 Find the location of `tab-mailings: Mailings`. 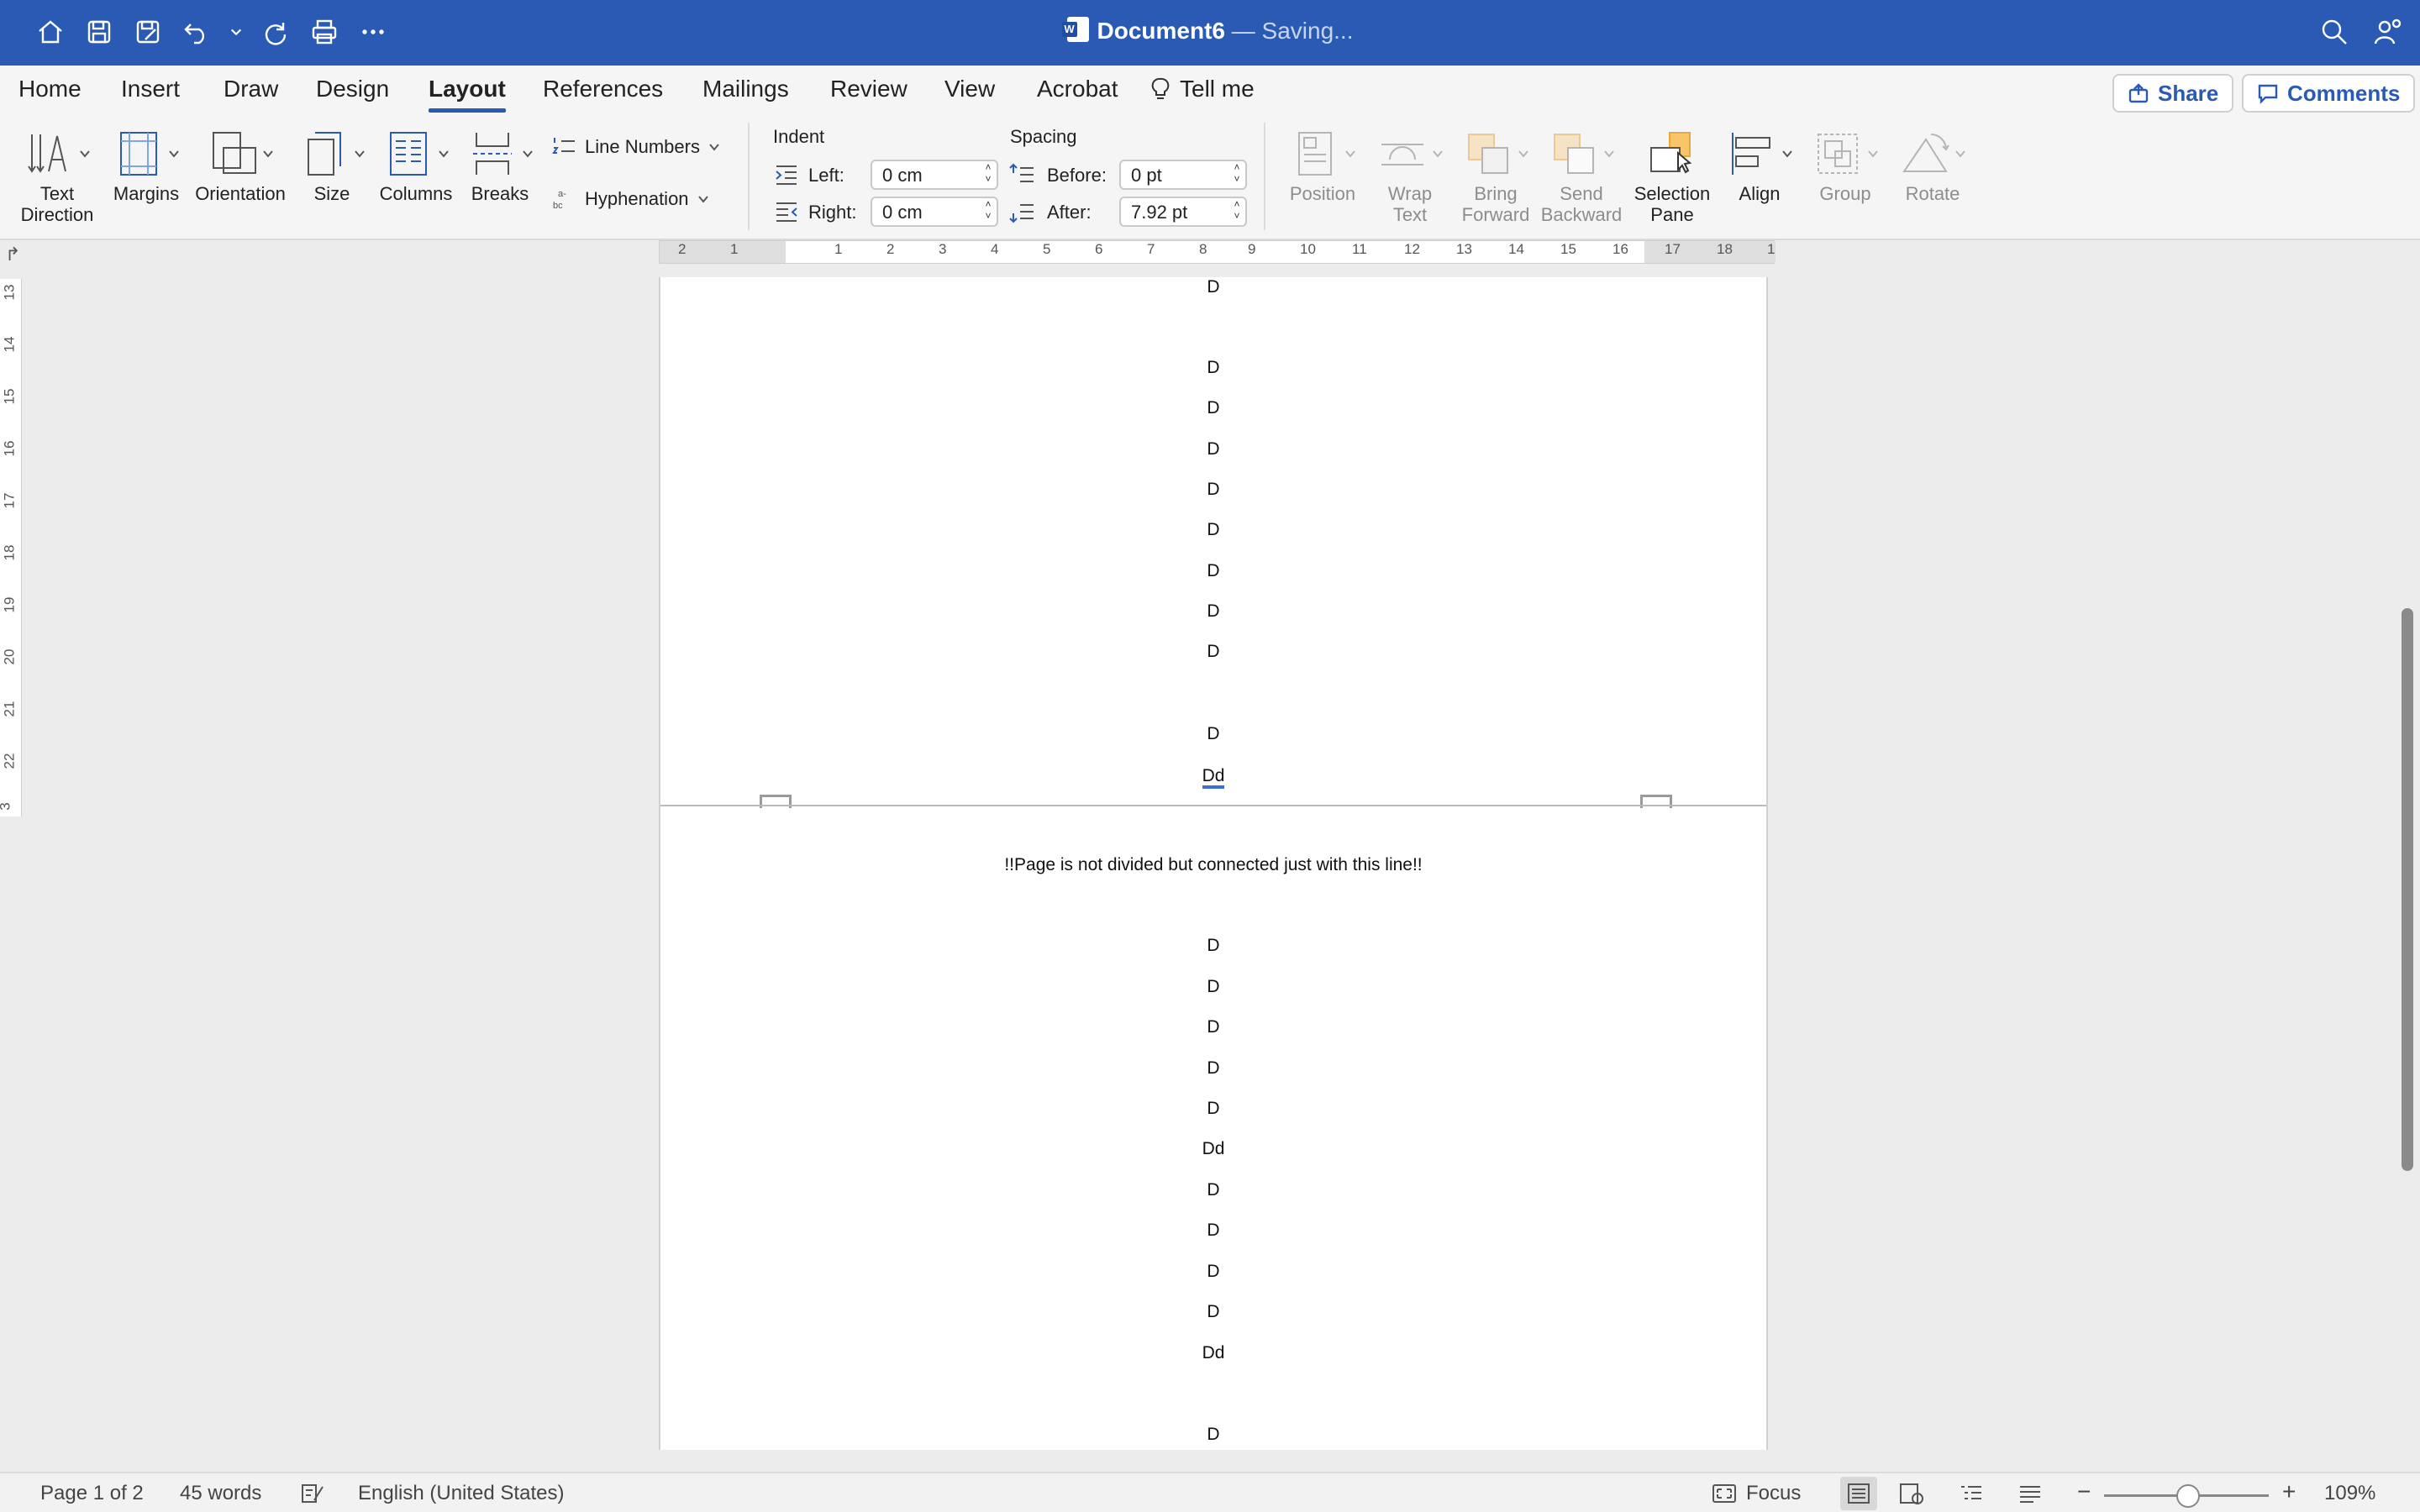

tab-mailings: Mailings is located at coordinates (746, 89).